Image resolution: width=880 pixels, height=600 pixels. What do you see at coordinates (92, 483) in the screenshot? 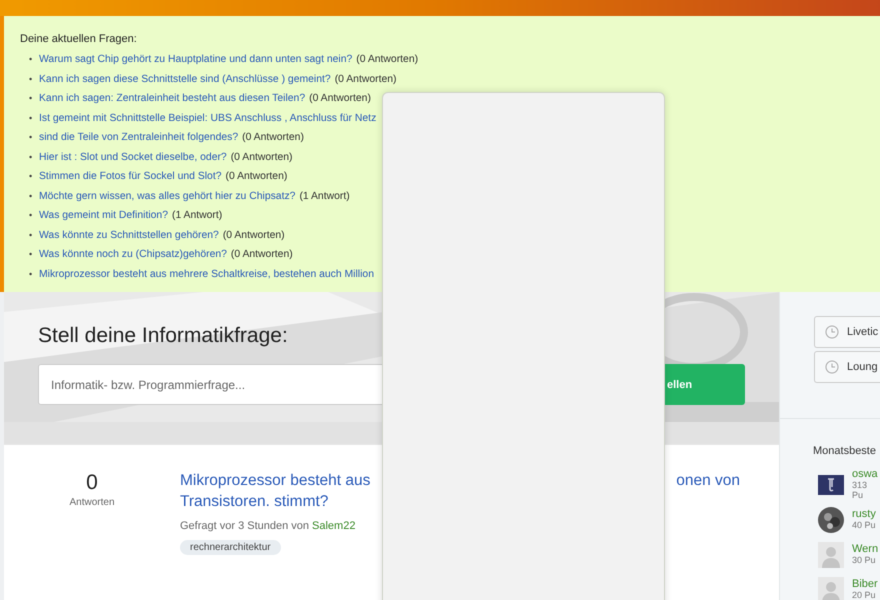
I see `answer-number: 0` at bounding box center [92, 483].